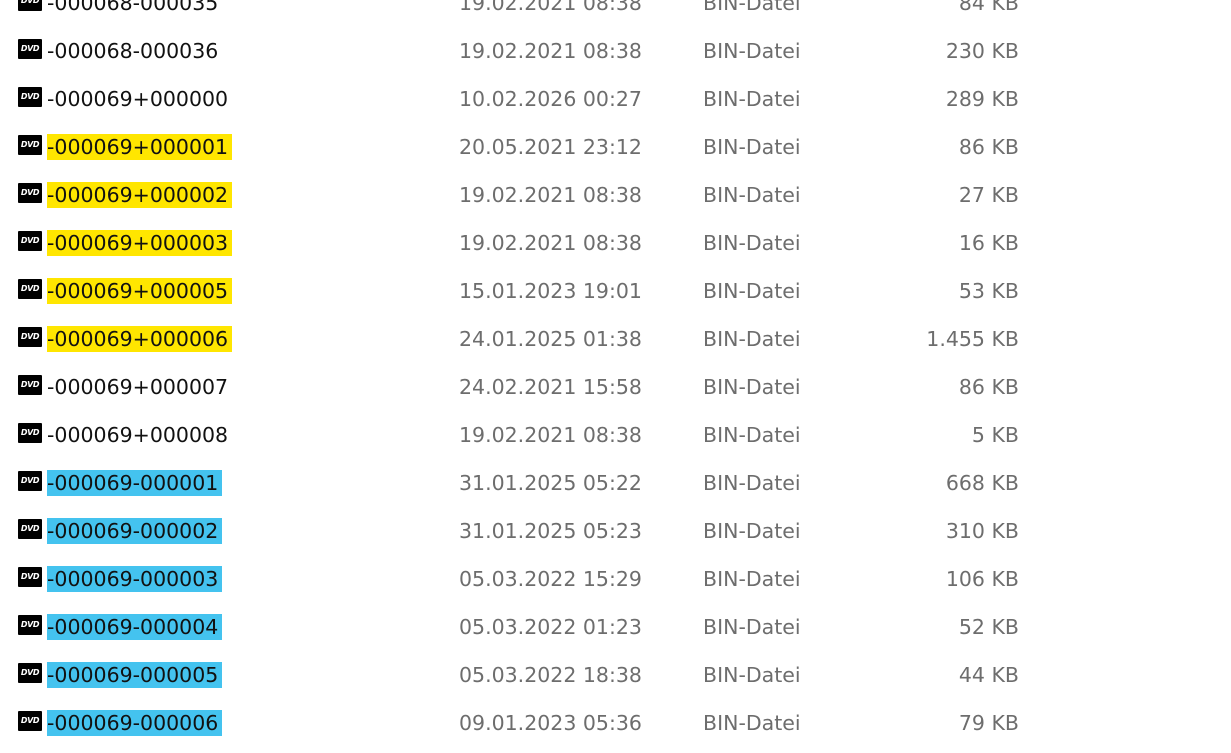  Describe the element at coordinates (135, 579) in the screenshot. I see `file-name: -000069-000003` at that location.